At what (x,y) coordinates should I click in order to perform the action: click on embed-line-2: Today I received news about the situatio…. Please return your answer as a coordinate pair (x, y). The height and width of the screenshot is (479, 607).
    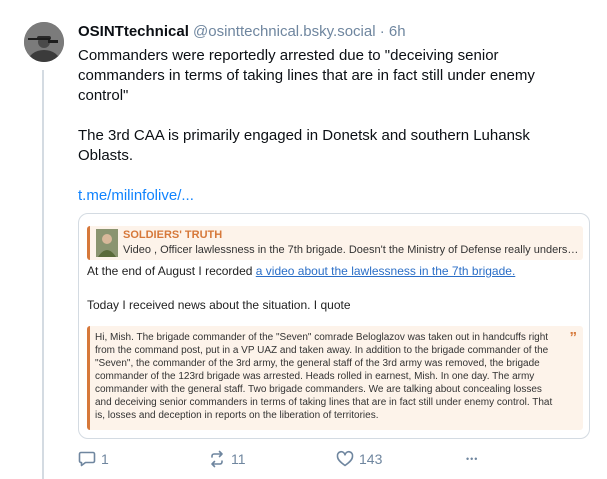
    Looking at the image, I should click on (219, 305).